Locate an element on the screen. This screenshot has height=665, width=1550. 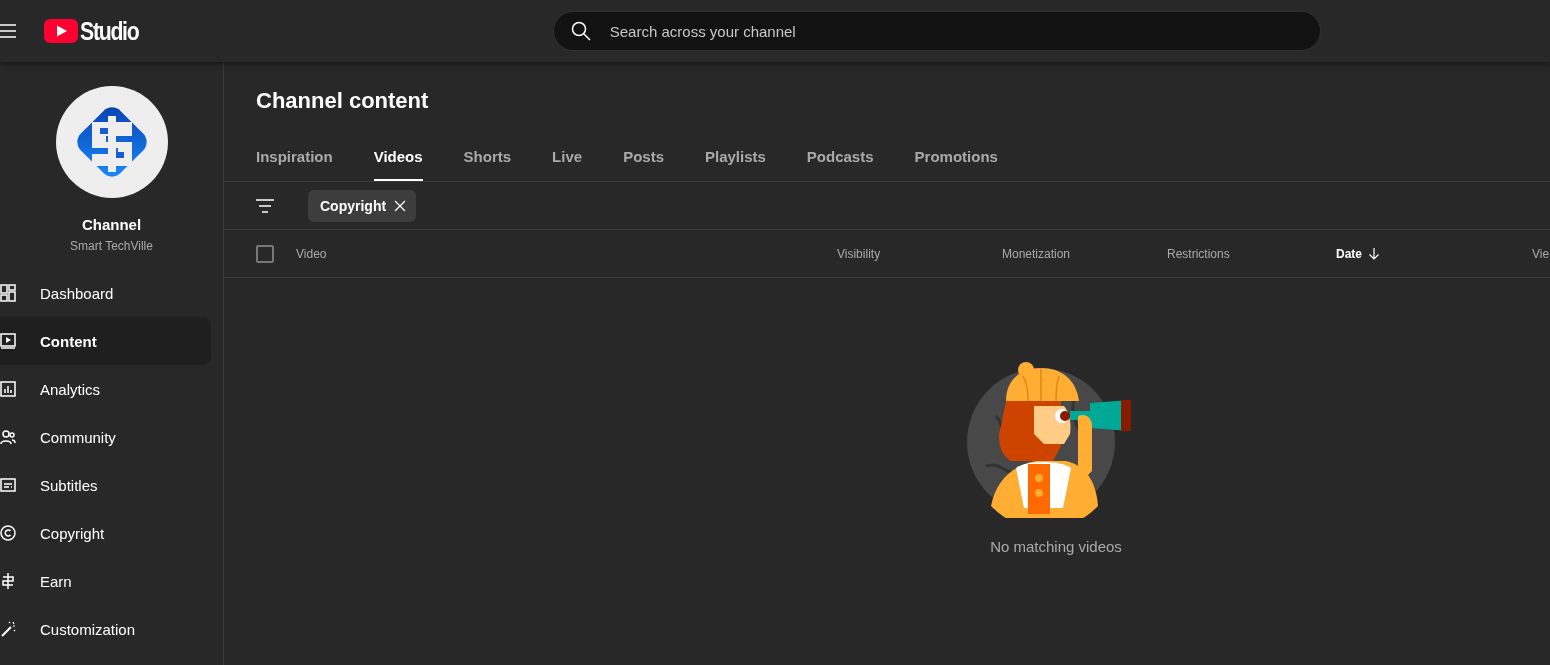
sidebar-item: Analytics is located at coordinates (105, 389).